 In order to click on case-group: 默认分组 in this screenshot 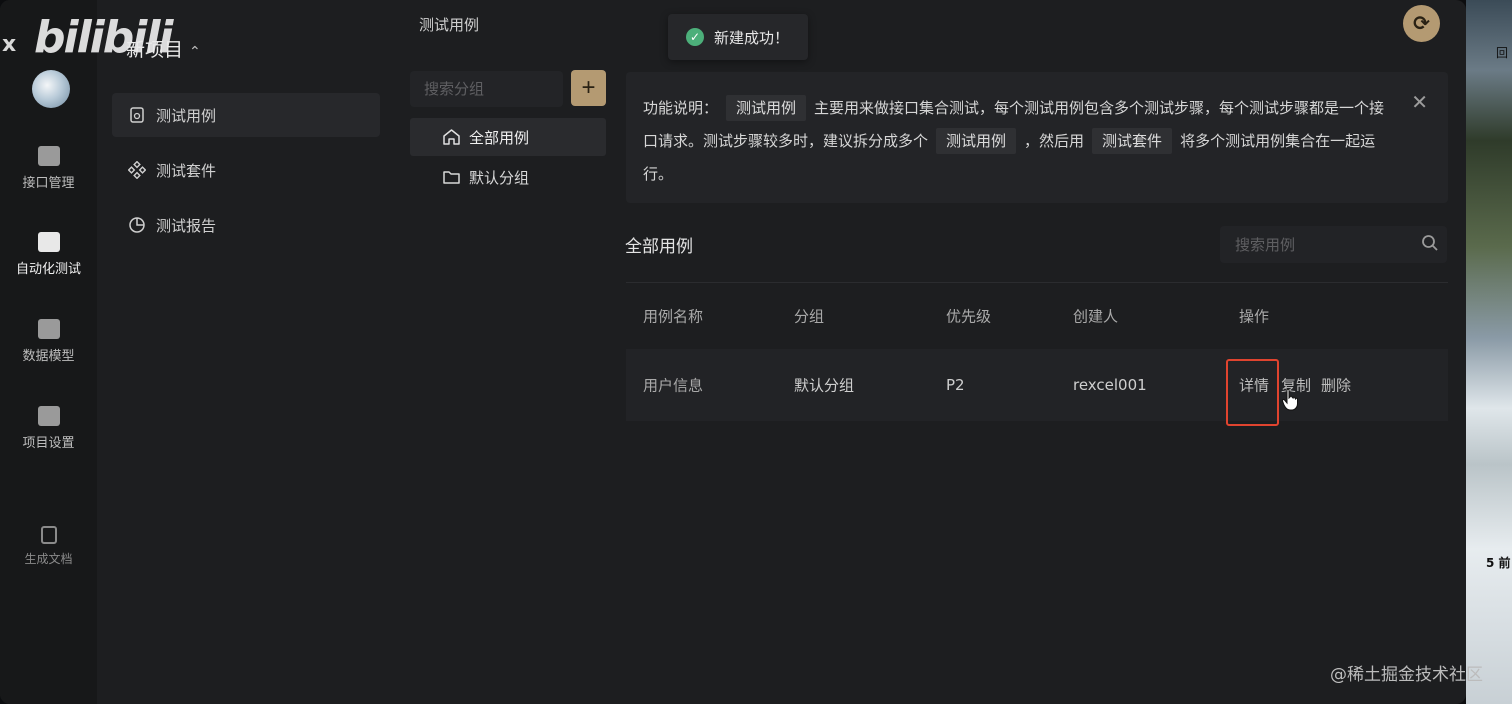, I will do `click(824, 385)`.